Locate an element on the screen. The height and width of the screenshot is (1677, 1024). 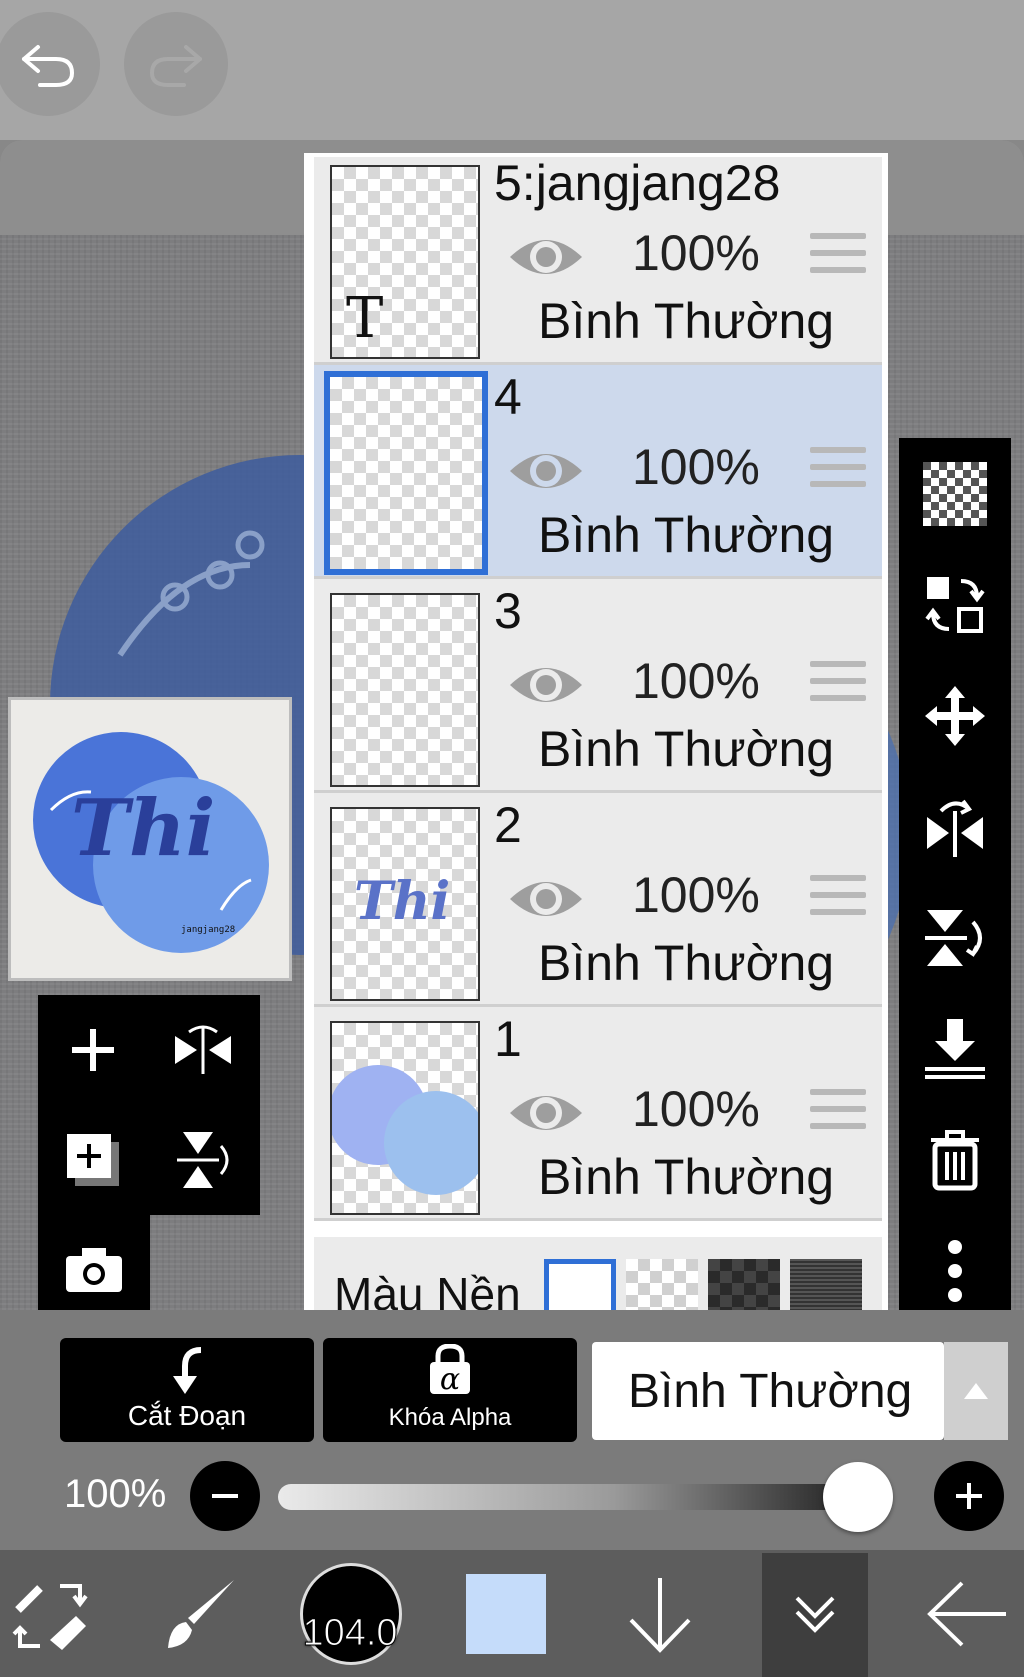
trash-icon is located at coordinates (955, 1159).